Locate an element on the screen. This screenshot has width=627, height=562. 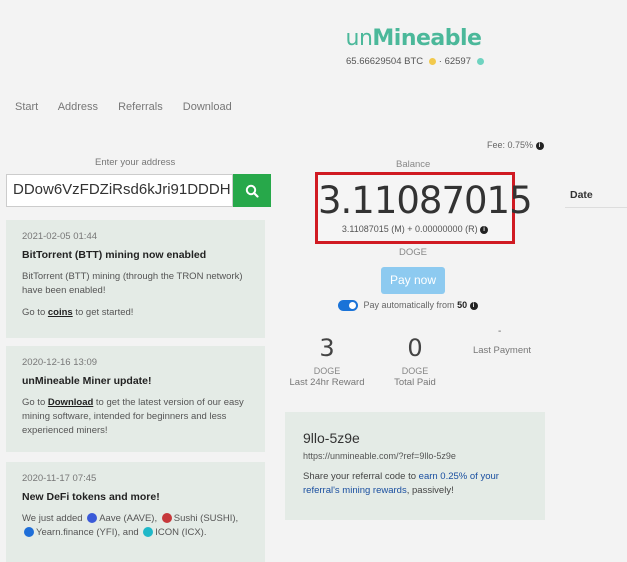
news-title: unMineable Miner update! is located at coordinates (87, 381).